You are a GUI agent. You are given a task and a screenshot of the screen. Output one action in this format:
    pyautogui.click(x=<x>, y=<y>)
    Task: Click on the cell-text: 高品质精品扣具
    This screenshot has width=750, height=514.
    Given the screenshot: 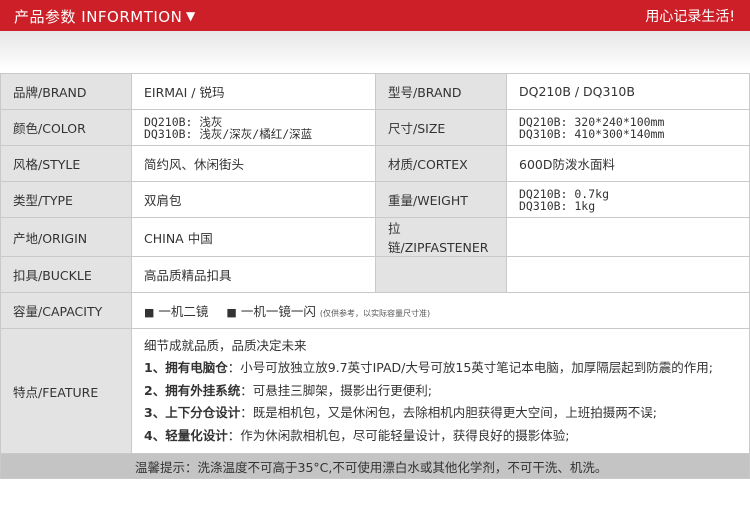 What is the action you would take?
    pyautogui.click(x=188, y=275)
    